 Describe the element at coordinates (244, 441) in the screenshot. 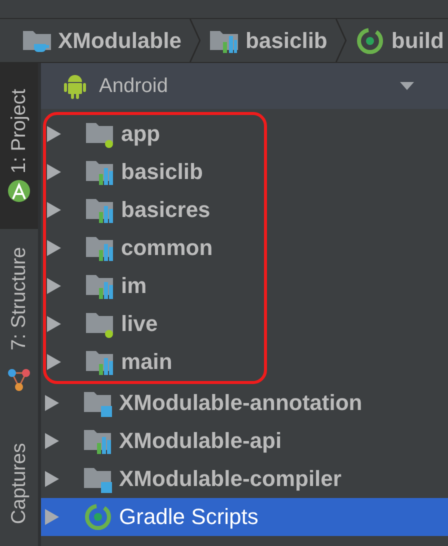

I see `tree-item: XModulable-api` at that location.